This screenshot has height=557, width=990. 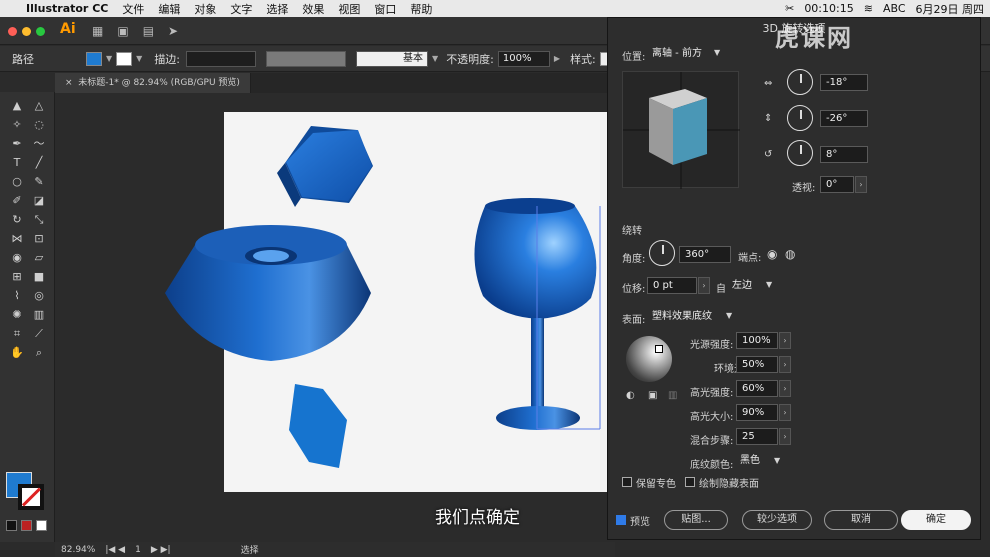 I want to click on fill-swatch, so click(x=94, y=58).